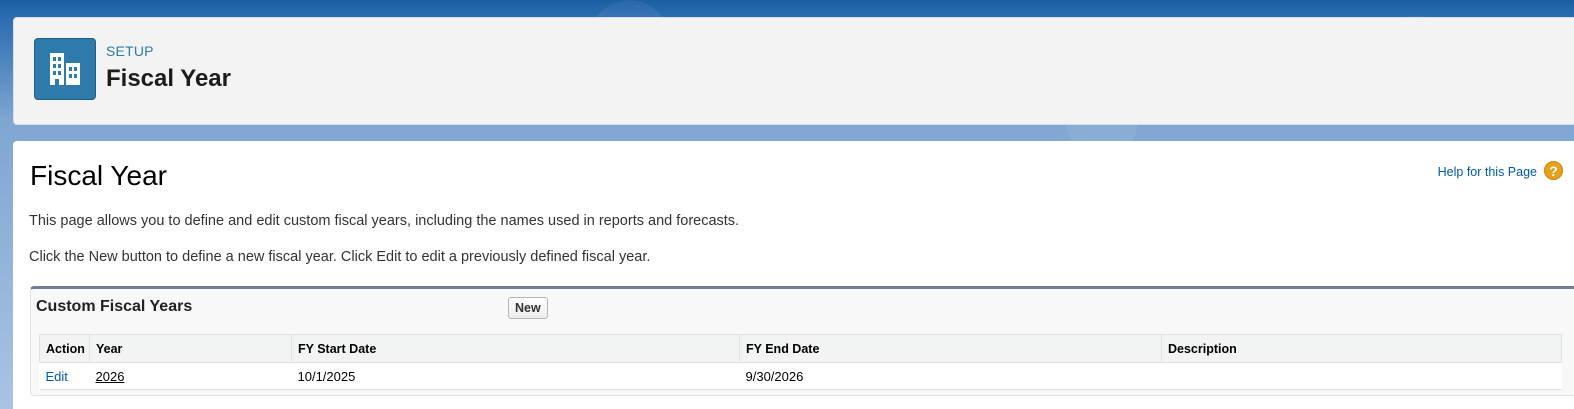  I want to click on building-icon-graphic, so click(65, 69).